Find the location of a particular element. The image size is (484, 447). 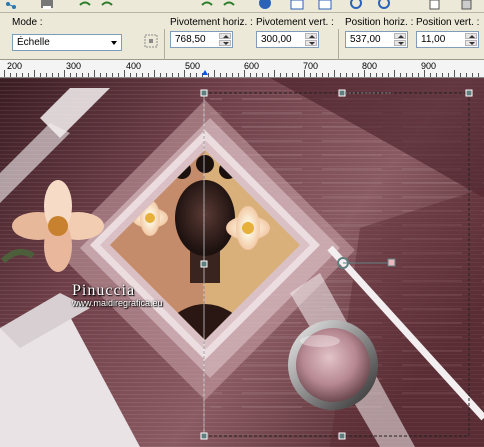

position-v-label: Position vert. : is located at coordinates (448, 22).